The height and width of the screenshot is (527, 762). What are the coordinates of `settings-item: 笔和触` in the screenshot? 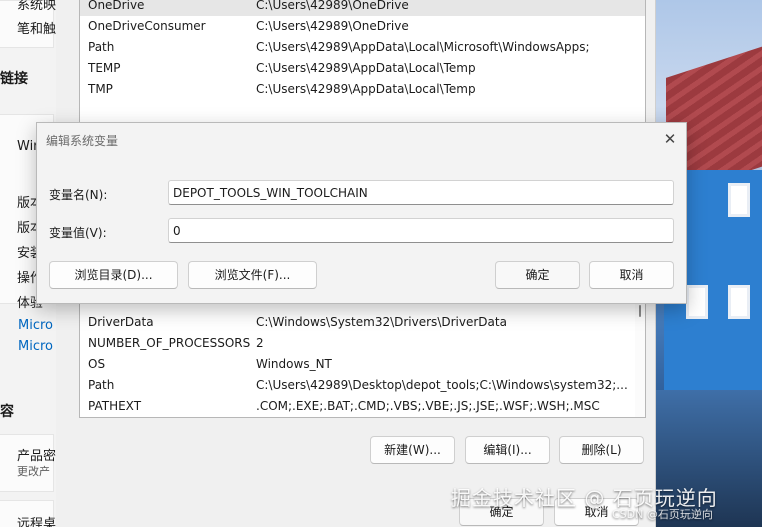 It's located at (36, 27).